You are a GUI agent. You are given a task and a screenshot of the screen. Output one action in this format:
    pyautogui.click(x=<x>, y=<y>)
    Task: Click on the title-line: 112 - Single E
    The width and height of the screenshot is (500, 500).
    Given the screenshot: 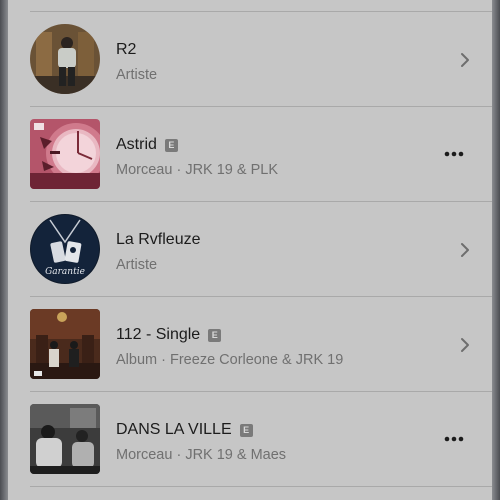 What is the action you would take?
    pyautogui.click(x=169, y=335)
    